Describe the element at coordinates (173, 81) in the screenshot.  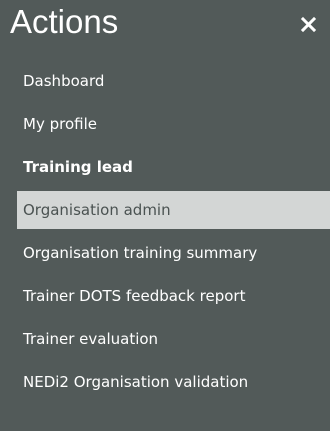
I see `menu-item-dashboard: Dashboard` at that location.